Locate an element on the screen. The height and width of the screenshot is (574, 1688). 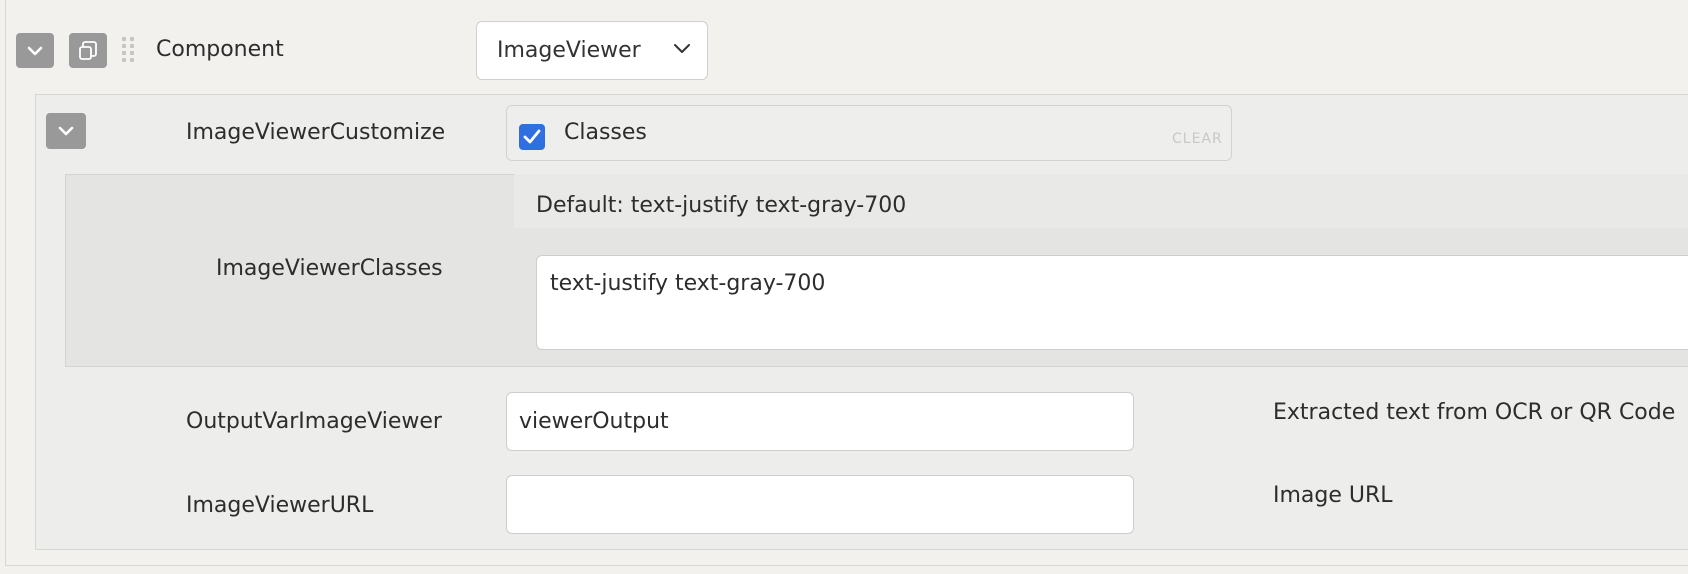
classes-textarea-value: text-justify text-gray-700 is located at coordinates (688, 283).